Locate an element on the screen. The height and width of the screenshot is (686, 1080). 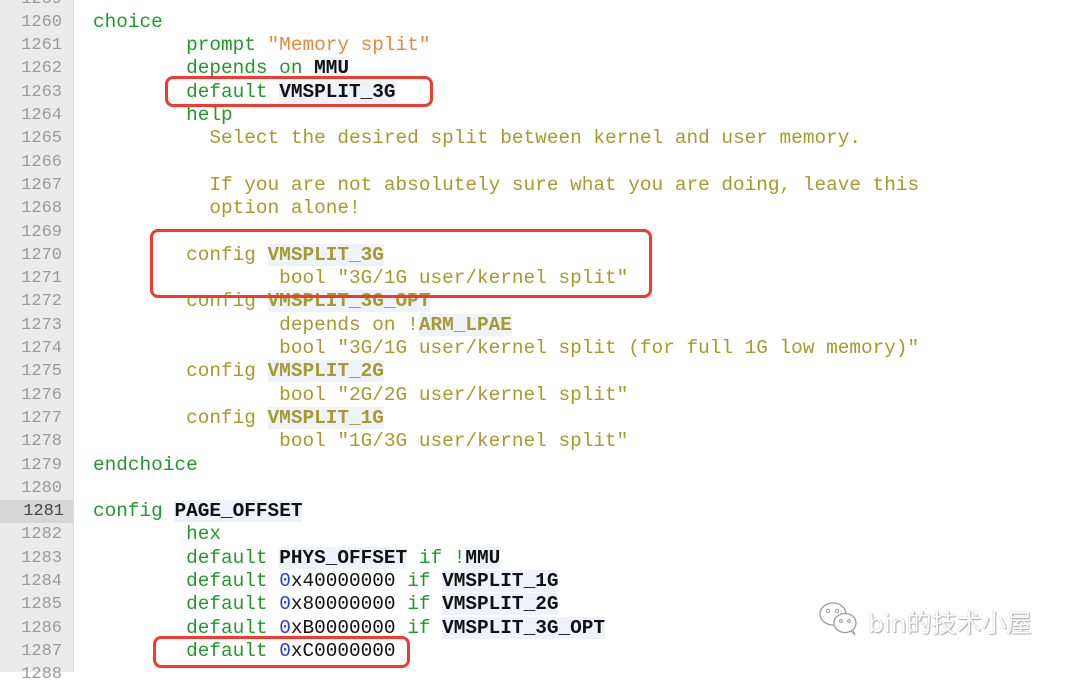
token-kw: config is located at coordinates (134, 511).